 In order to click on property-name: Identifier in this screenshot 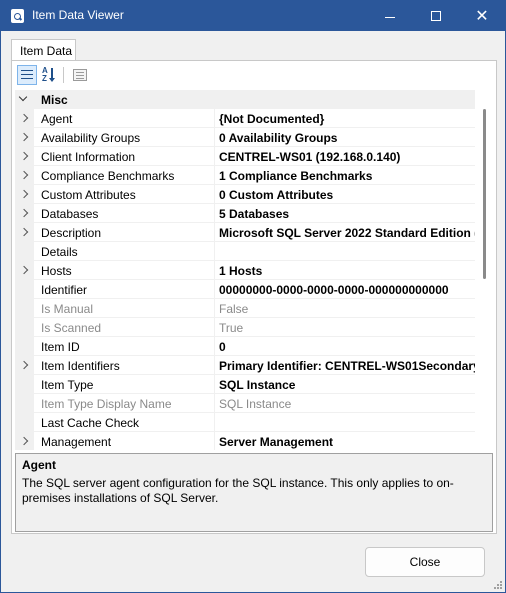, I will do `click(64, 290)`.